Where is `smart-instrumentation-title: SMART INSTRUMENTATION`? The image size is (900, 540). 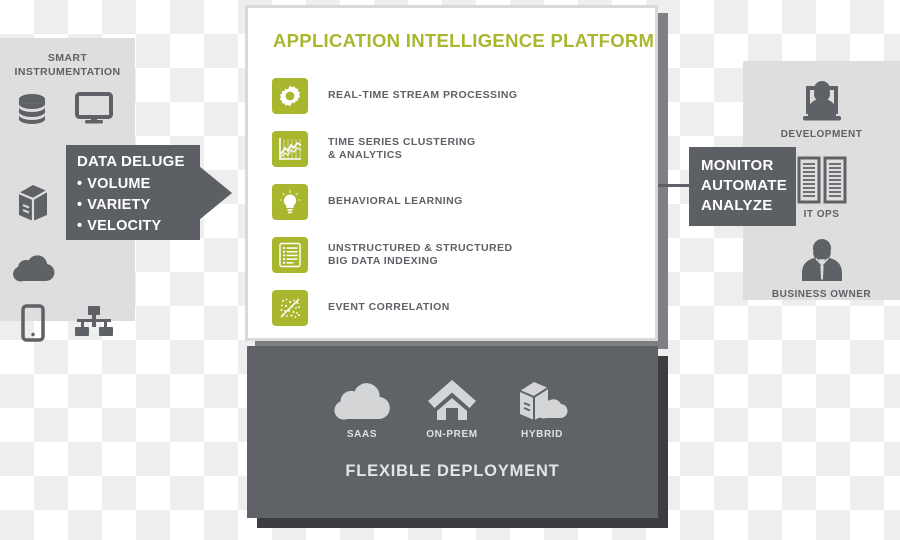
smart-instrumentation-title: SMART INSTRUMENTATION is located at coordinates (67, 65).